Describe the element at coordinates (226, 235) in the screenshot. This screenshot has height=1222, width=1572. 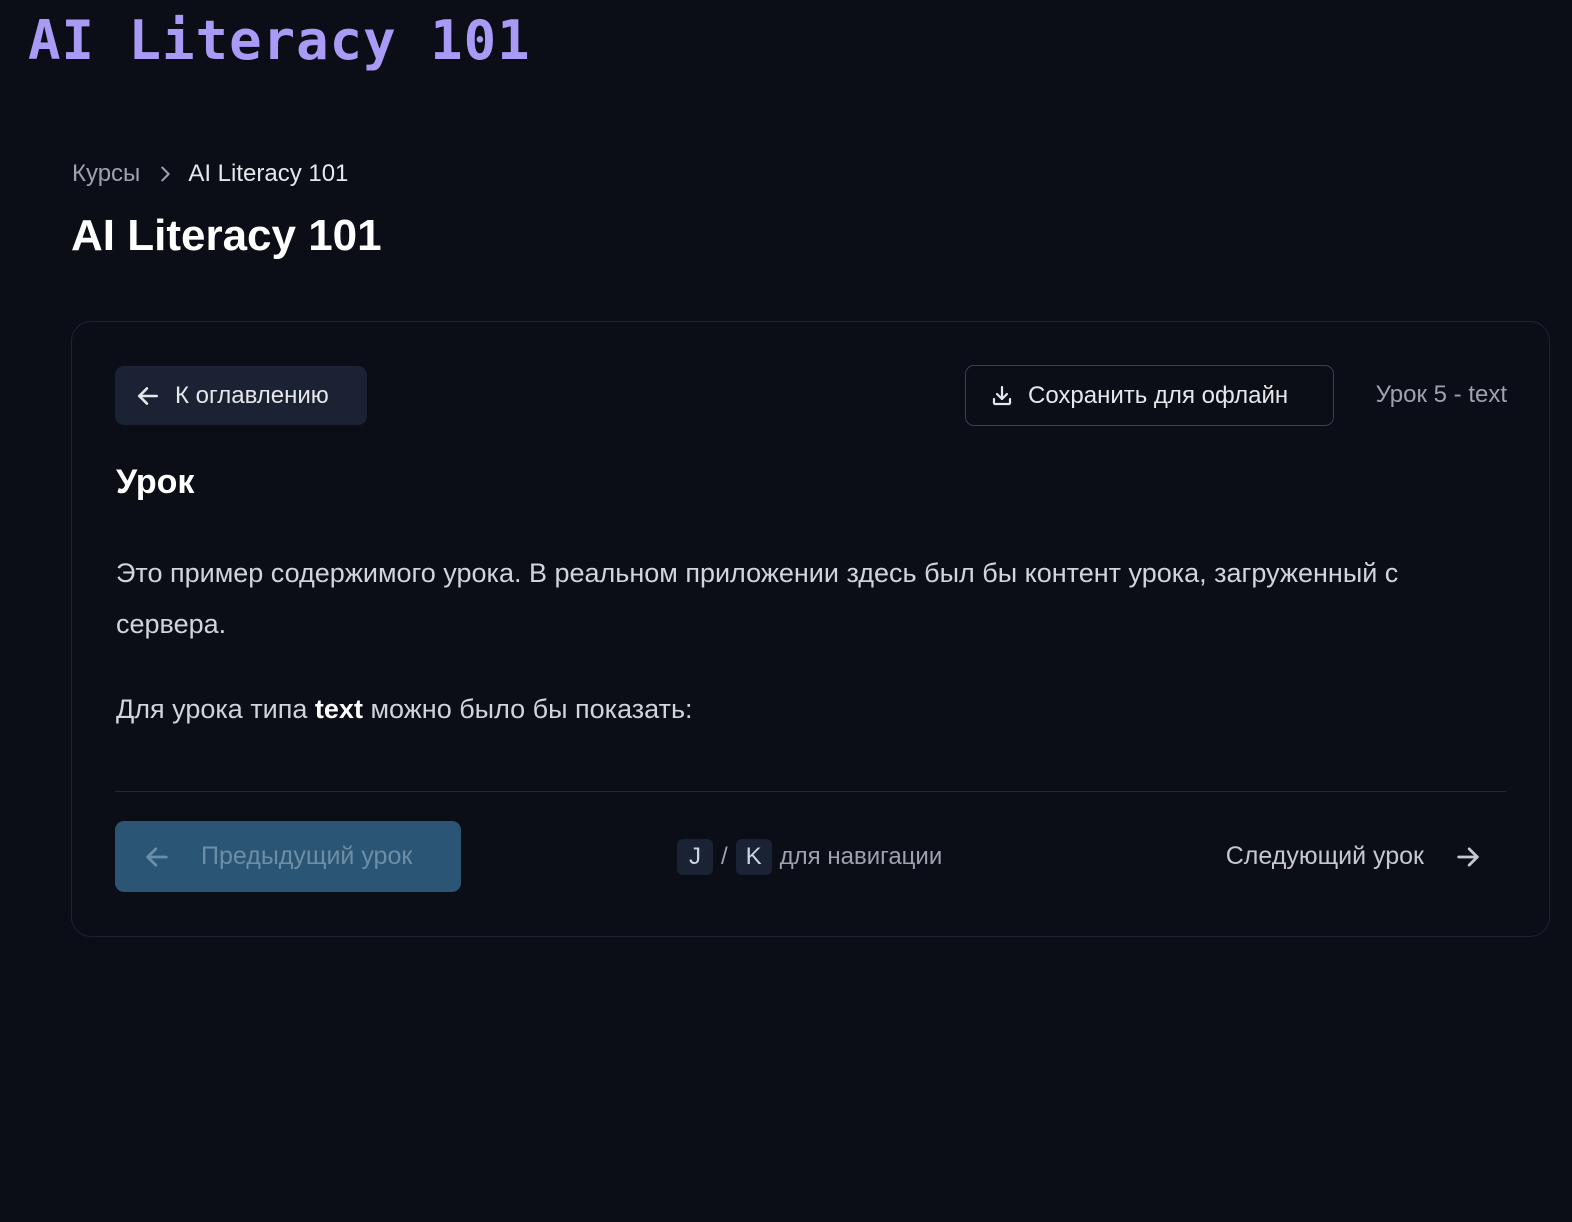
I see `page-title: AI Literacy 101` at that location.